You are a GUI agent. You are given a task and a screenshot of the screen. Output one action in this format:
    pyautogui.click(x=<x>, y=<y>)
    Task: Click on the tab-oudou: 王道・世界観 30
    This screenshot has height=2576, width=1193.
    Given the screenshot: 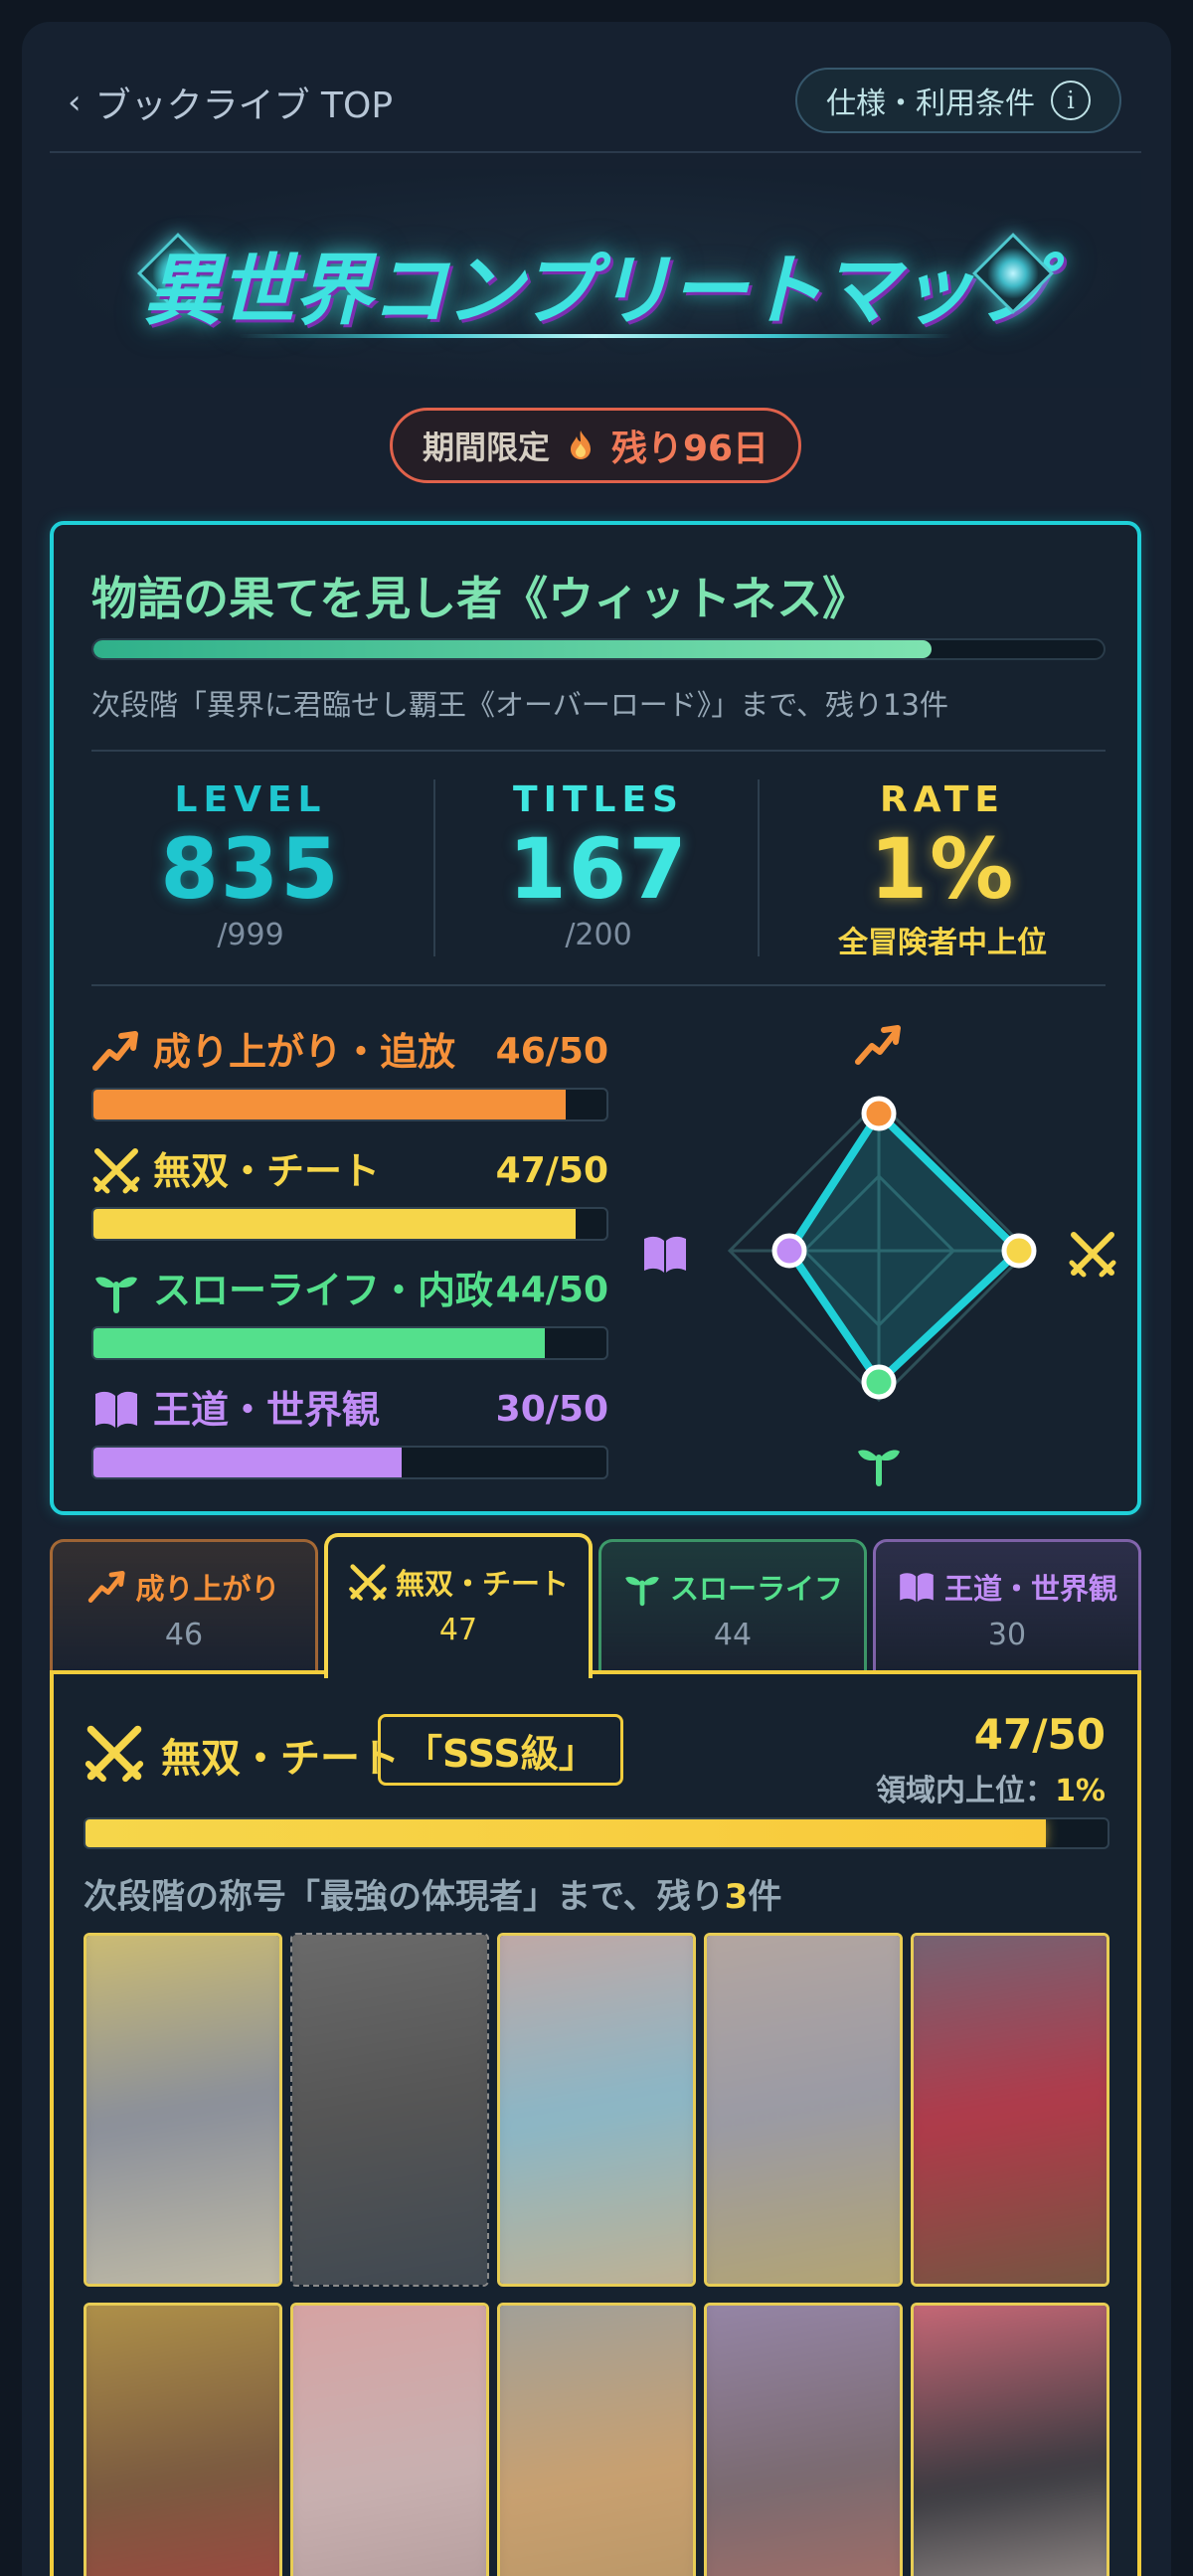 What is the action you would take?
    pyautogui.click(x=1007, y=1606)
    